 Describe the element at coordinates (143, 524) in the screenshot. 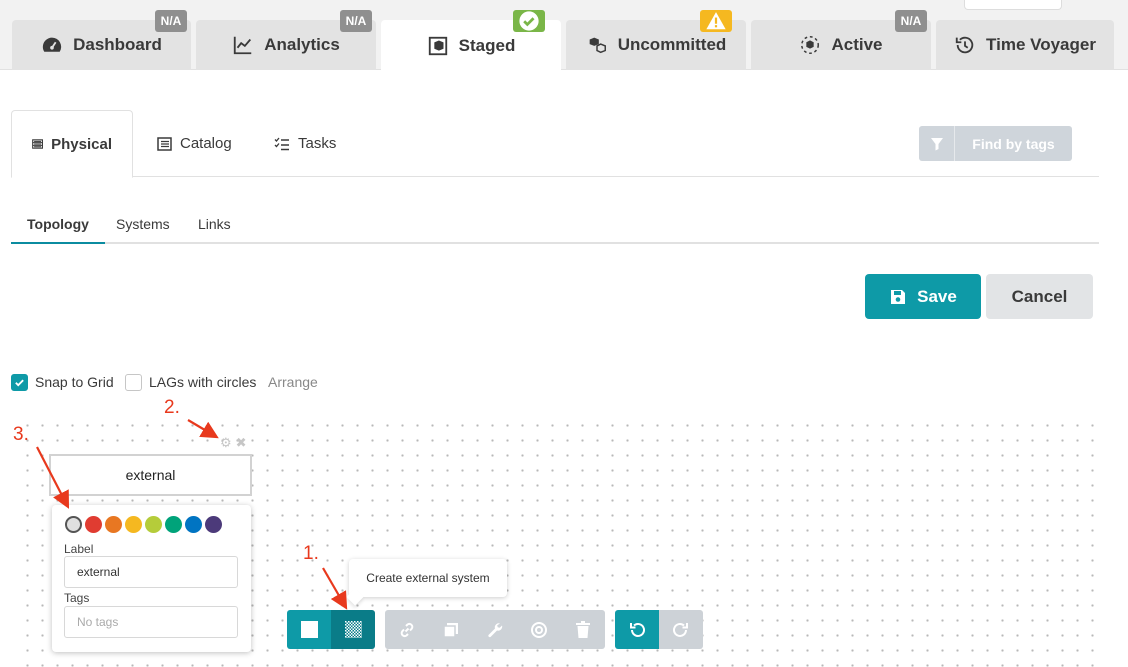

I see `color-swatches` at that location.